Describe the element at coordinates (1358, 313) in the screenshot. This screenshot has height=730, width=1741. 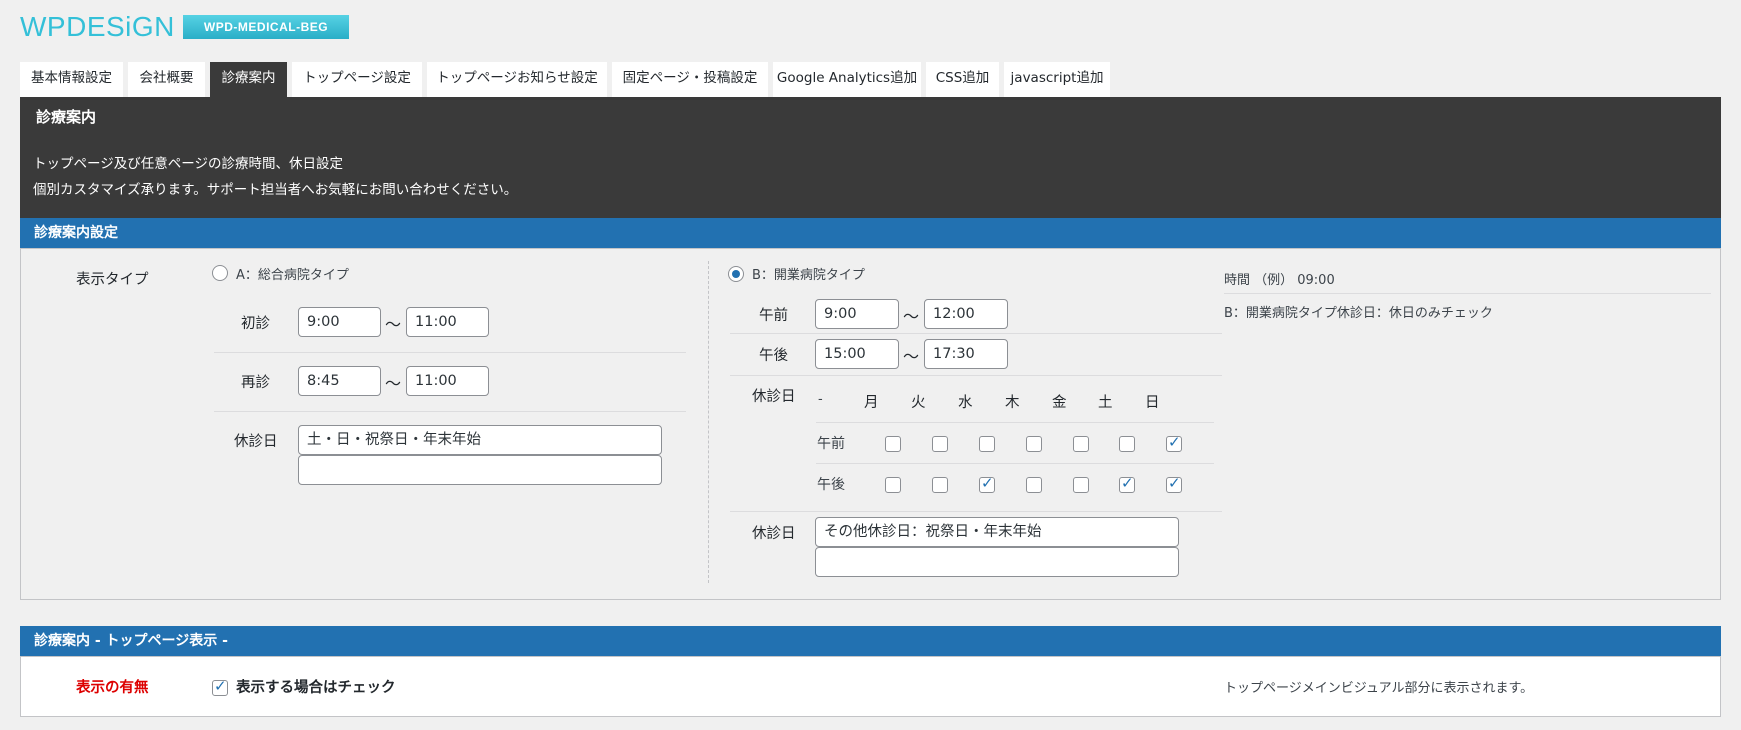
I see `type-b-note: B：開業病院タイプ休診日：休日のみチェック` at that location.